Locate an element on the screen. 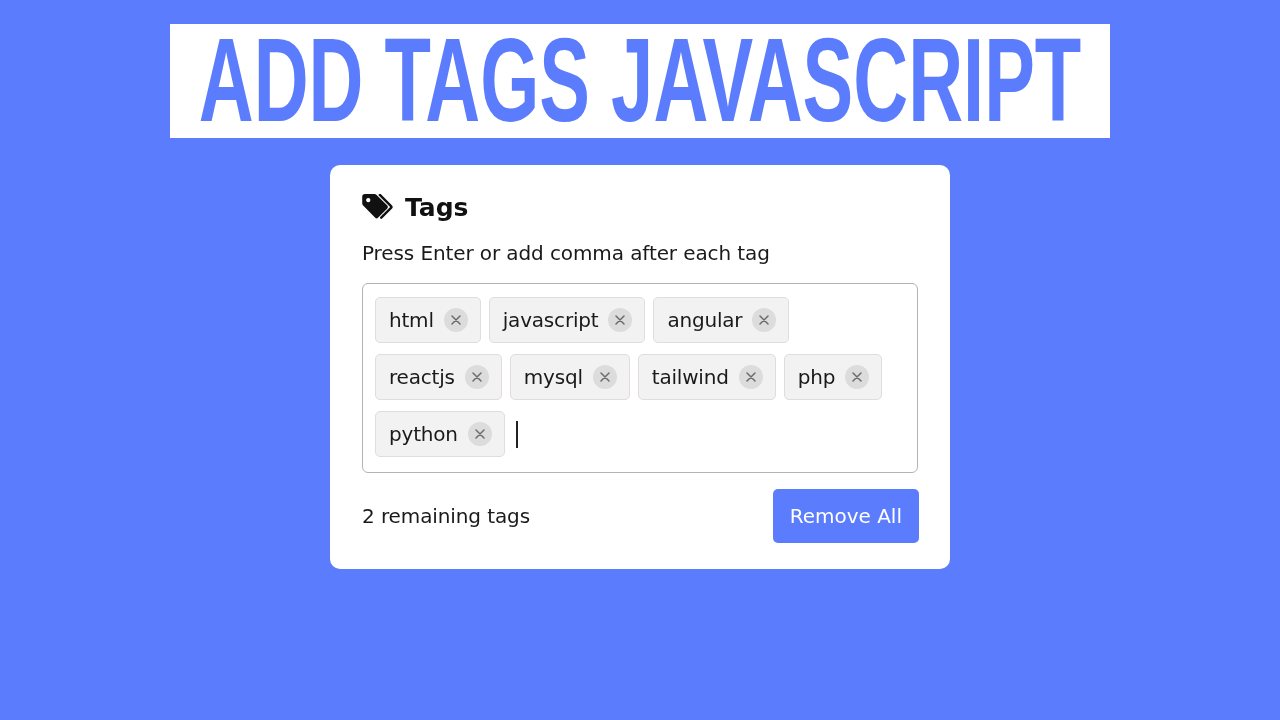 The height and width of the screenshot is (720, 1280). tags-input-field: html javascript angular reactjs mysql tailwind php python is located at coordinates (640, 378).